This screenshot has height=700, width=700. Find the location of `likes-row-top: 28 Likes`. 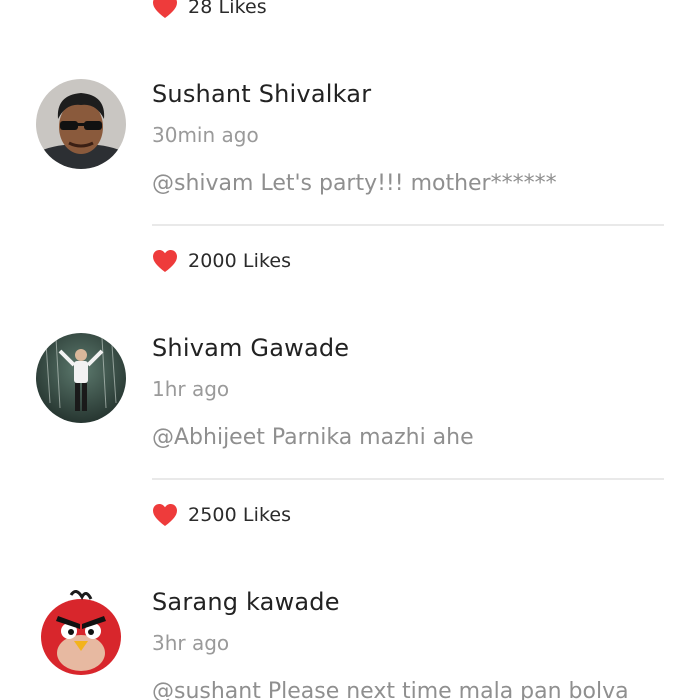

likes-row-top: 28 Likes is located at coordinates (209, 11).